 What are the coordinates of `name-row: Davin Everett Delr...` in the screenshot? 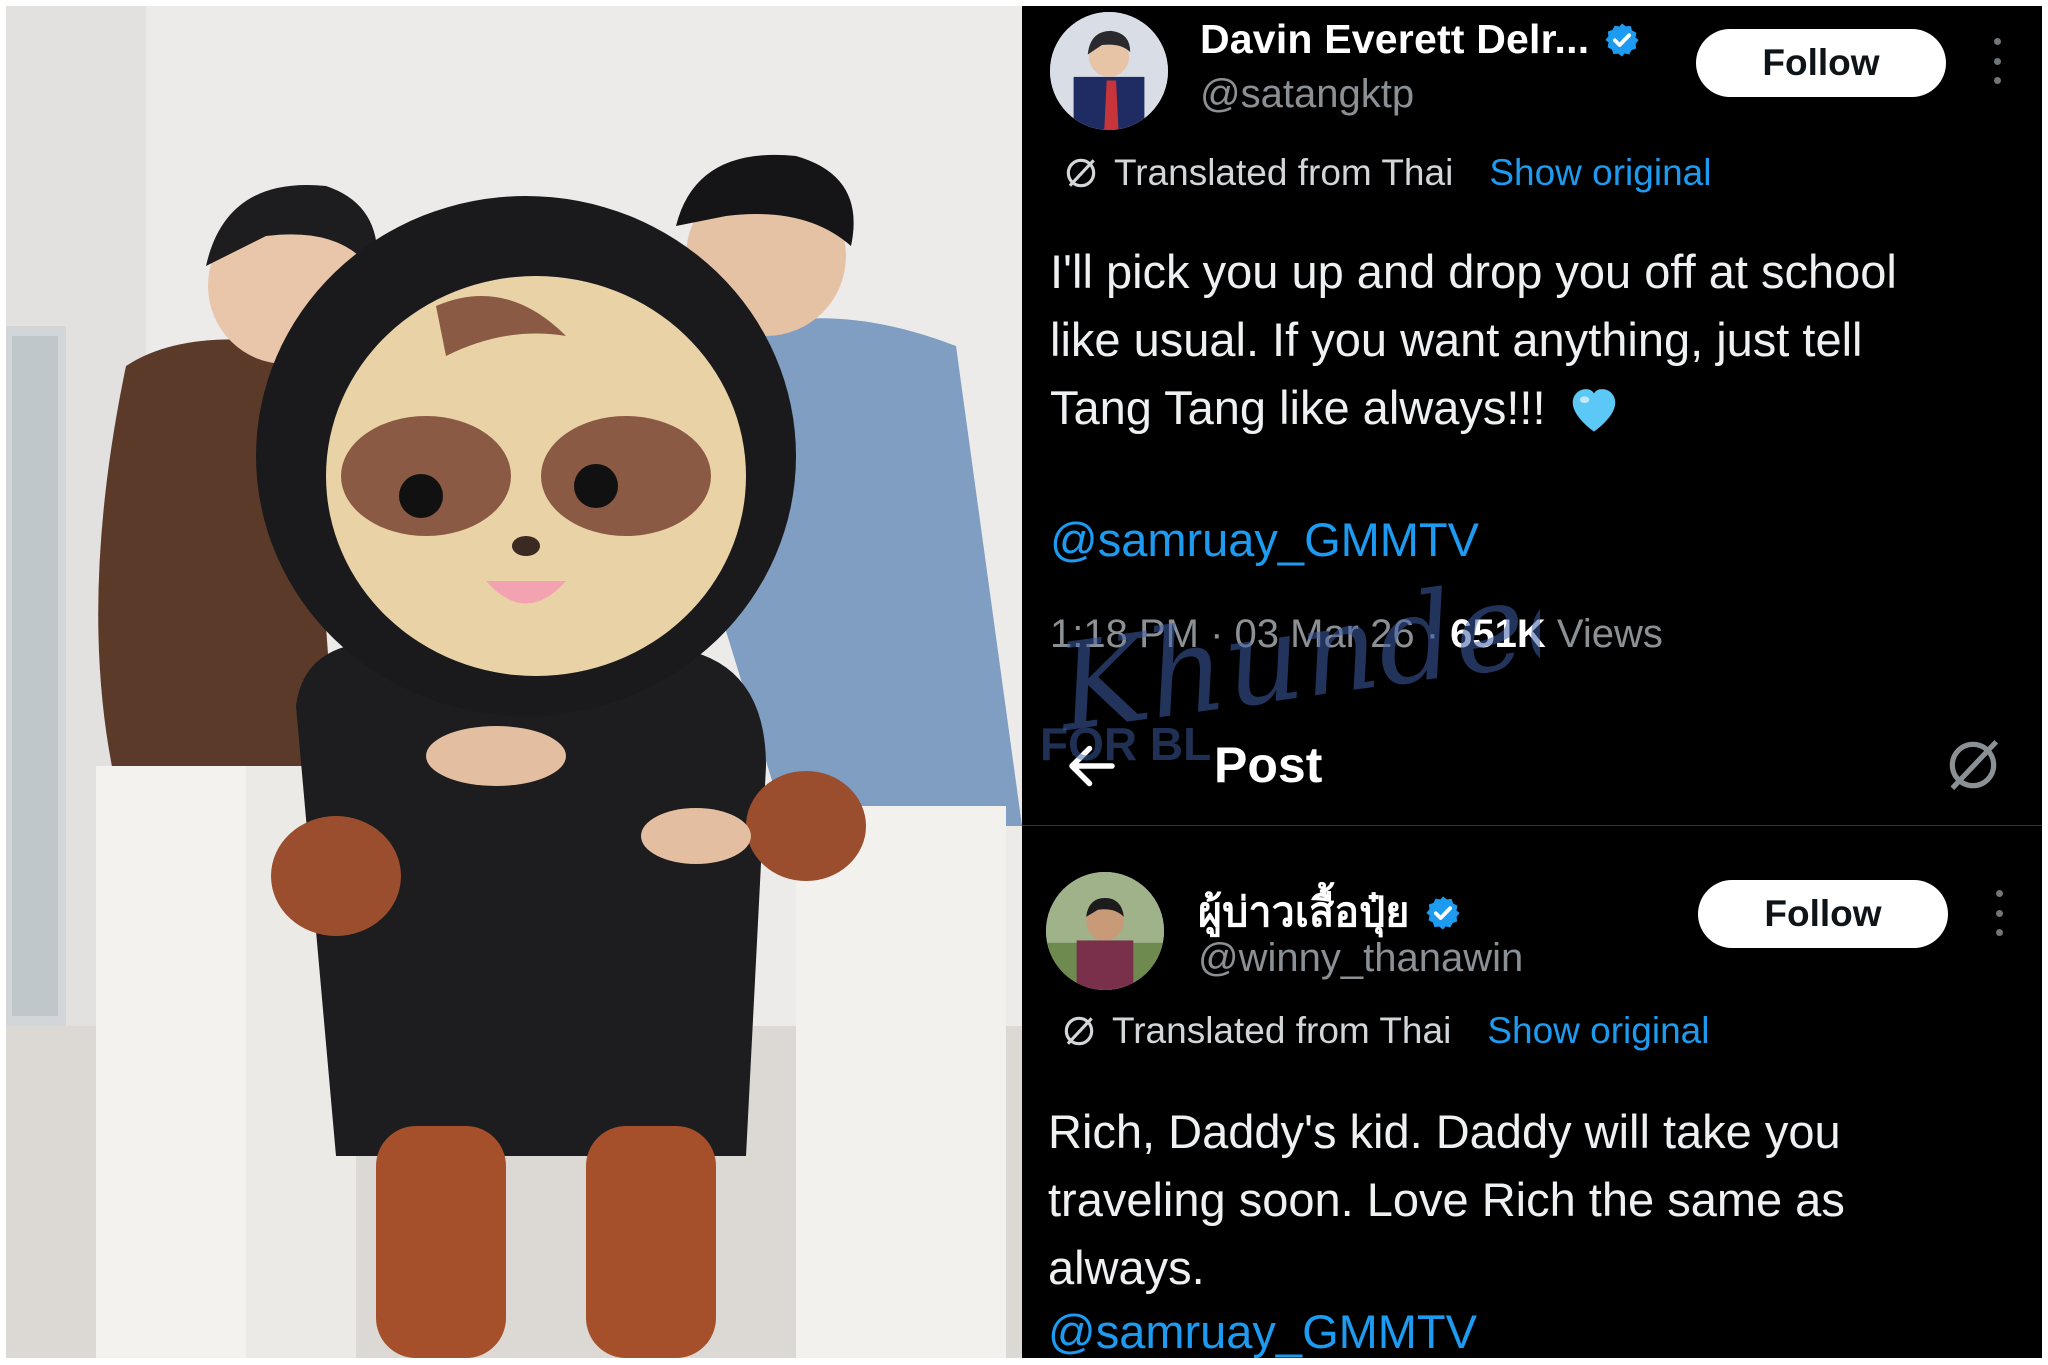 It's located at (1420, 39).